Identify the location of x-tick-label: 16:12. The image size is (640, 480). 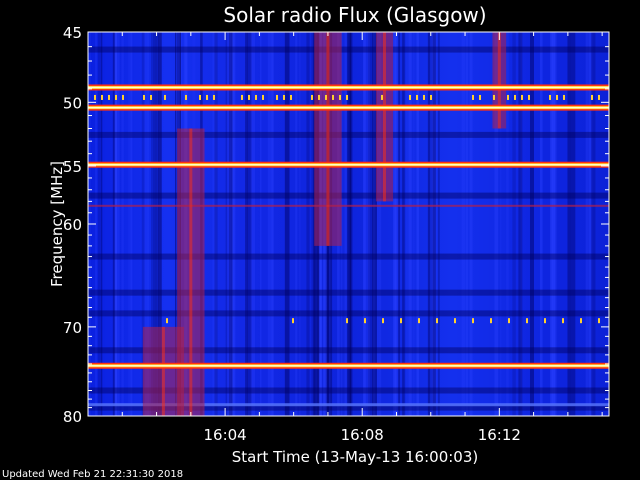
(499, 435).